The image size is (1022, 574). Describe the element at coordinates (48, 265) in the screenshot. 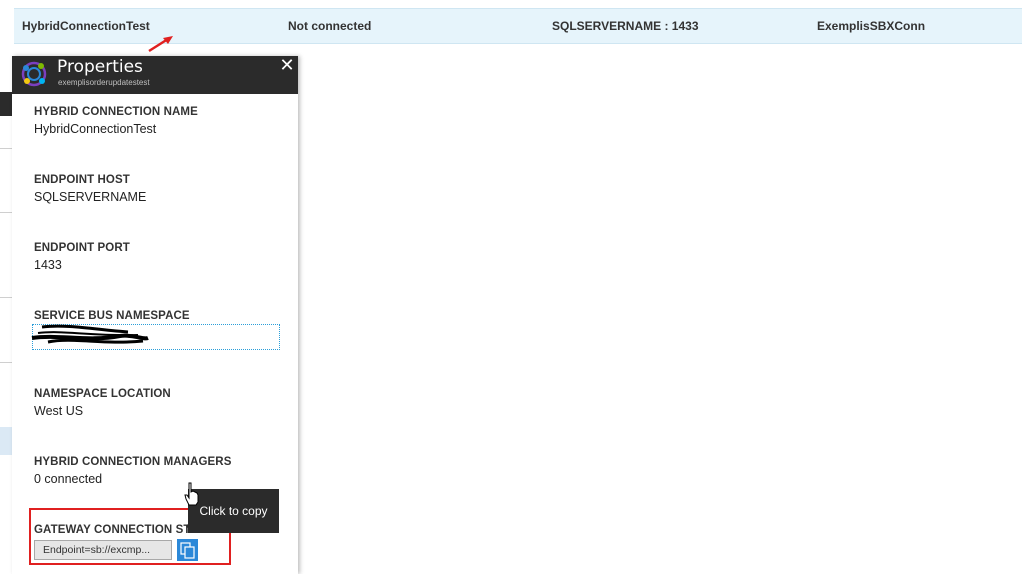

I see `prop-value: 1433` at that location.